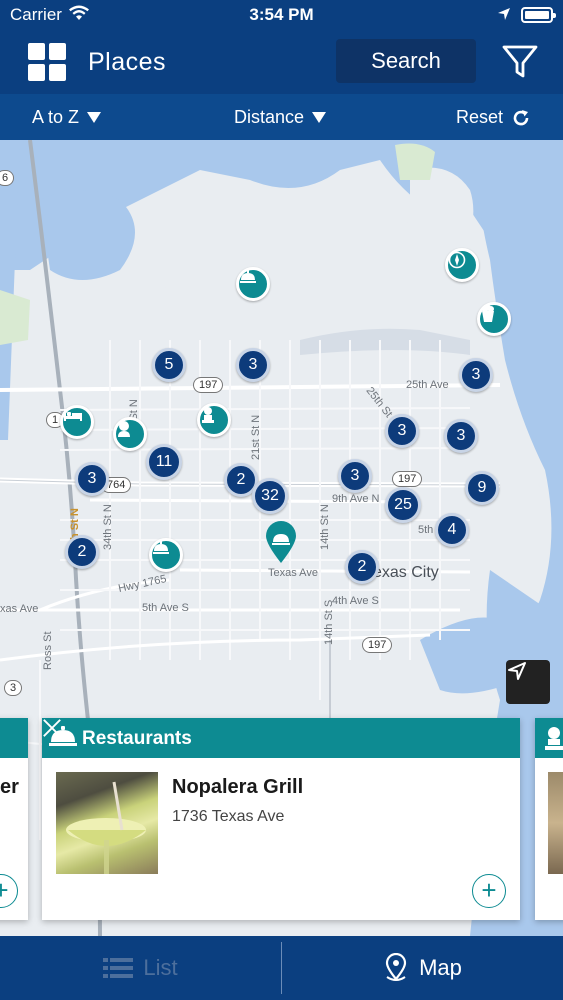 This screenshot has width=563, height=1000. I want to click on filter-icon, so click(520, 62).